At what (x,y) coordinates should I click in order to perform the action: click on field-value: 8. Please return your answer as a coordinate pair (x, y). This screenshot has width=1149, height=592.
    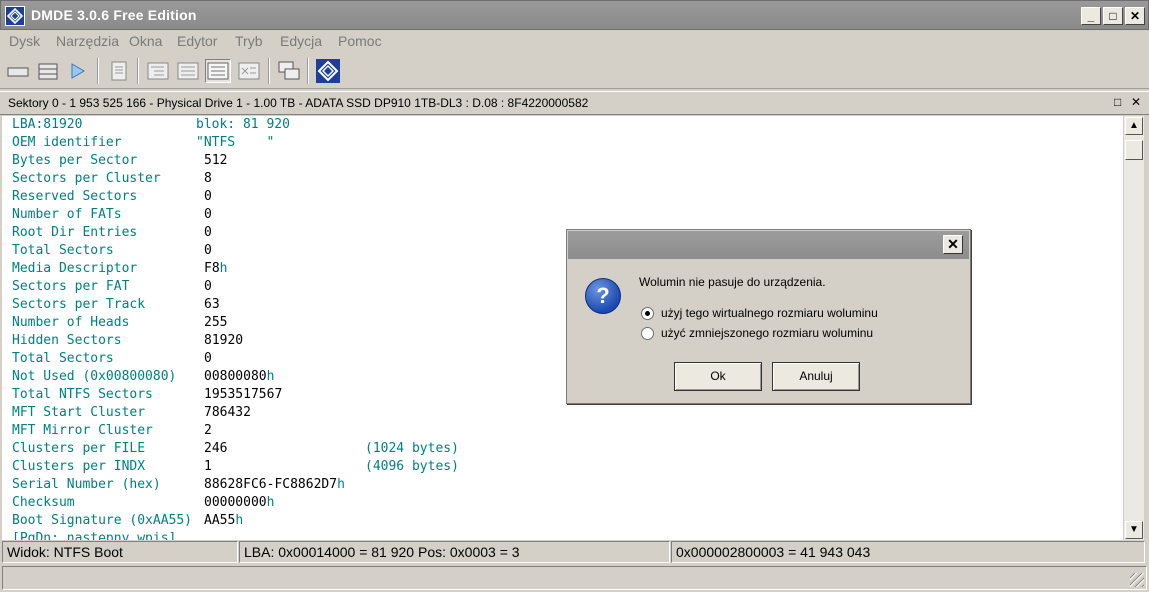
    Looking at the image, I should click on (208, 178).